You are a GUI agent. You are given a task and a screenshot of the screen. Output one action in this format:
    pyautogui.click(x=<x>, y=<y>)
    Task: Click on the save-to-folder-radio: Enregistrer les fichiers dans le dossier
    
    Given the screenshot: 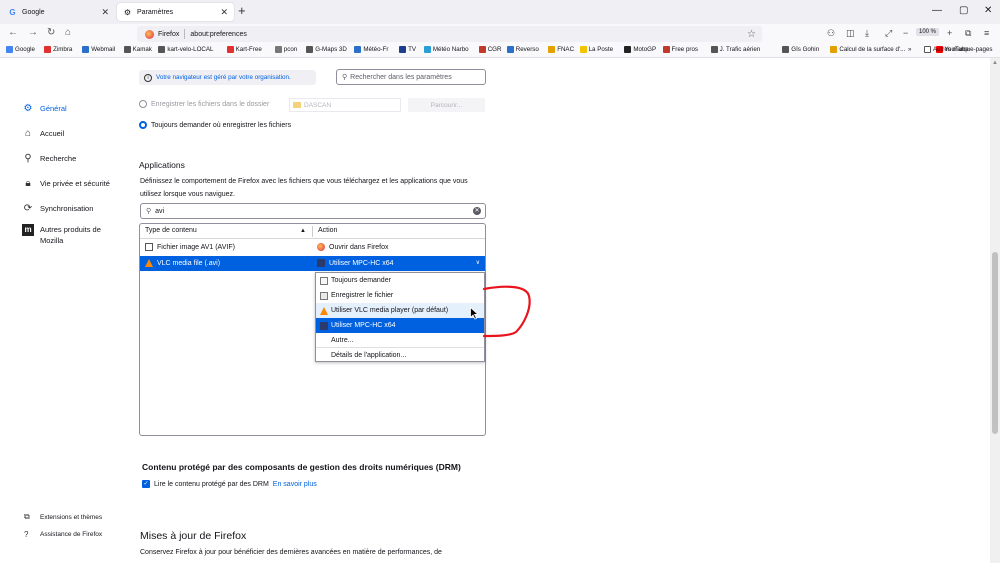 What is the action you would take?
    pyautogui.click(x=204, y=104)
    